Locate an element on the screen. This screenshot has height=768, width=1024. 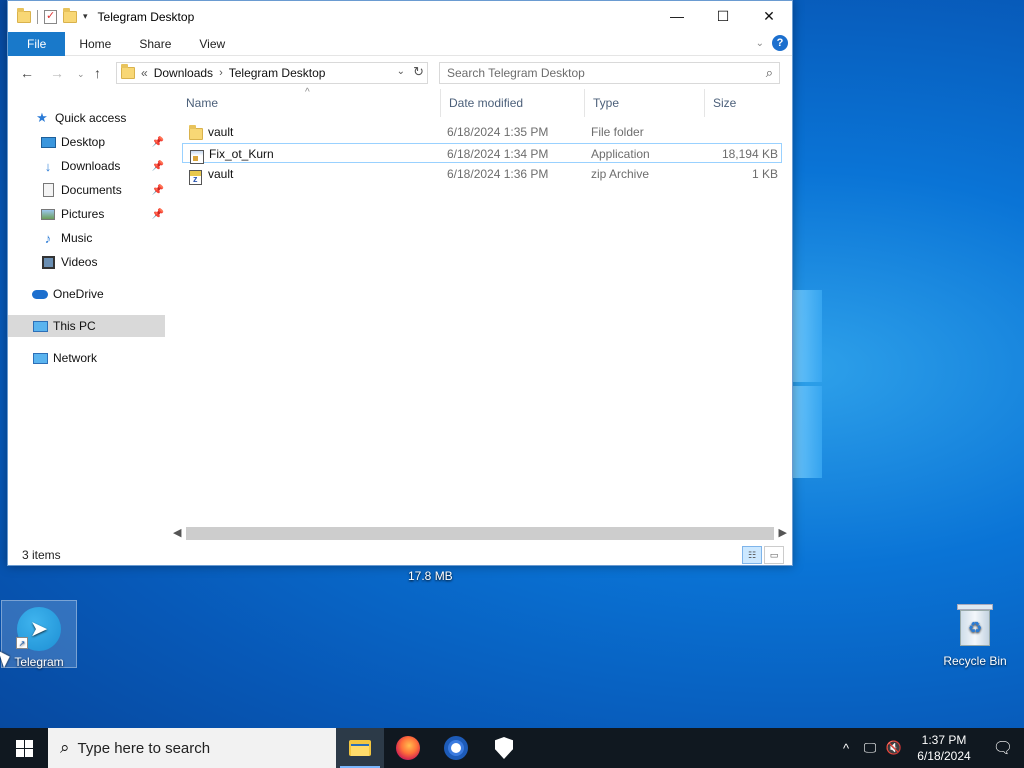
item-count: 3 items is located at coordinates (41, 555).